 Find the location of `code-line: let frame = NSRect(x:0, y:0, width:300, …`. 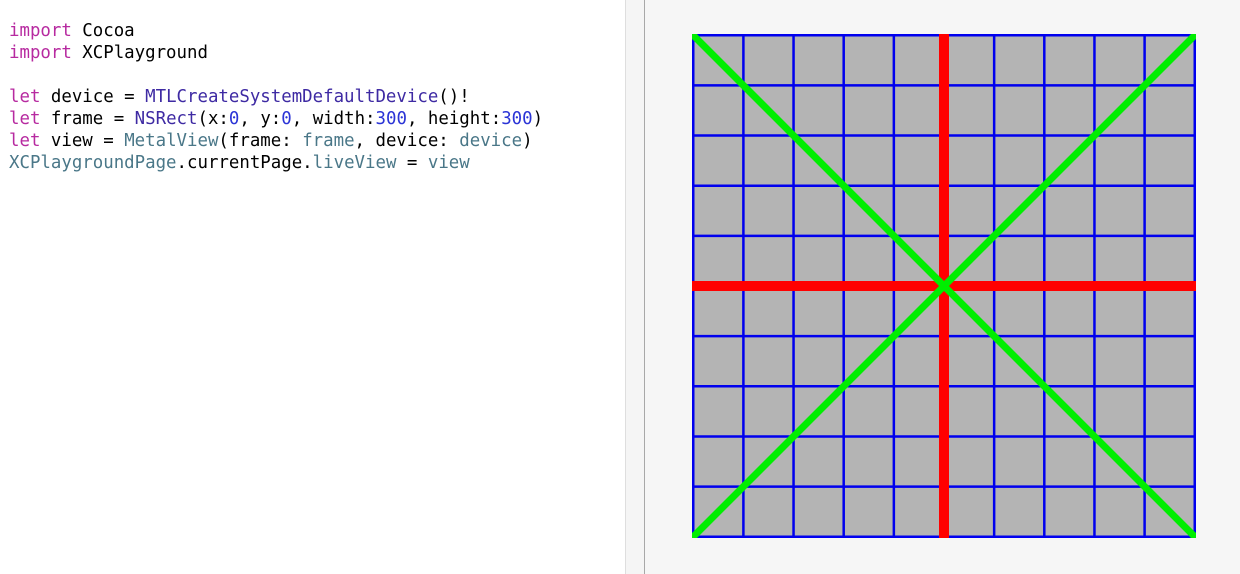

code-line: let frame = NSRect(x:0, y:0, width:300, … is located at coordinates (276, 119).